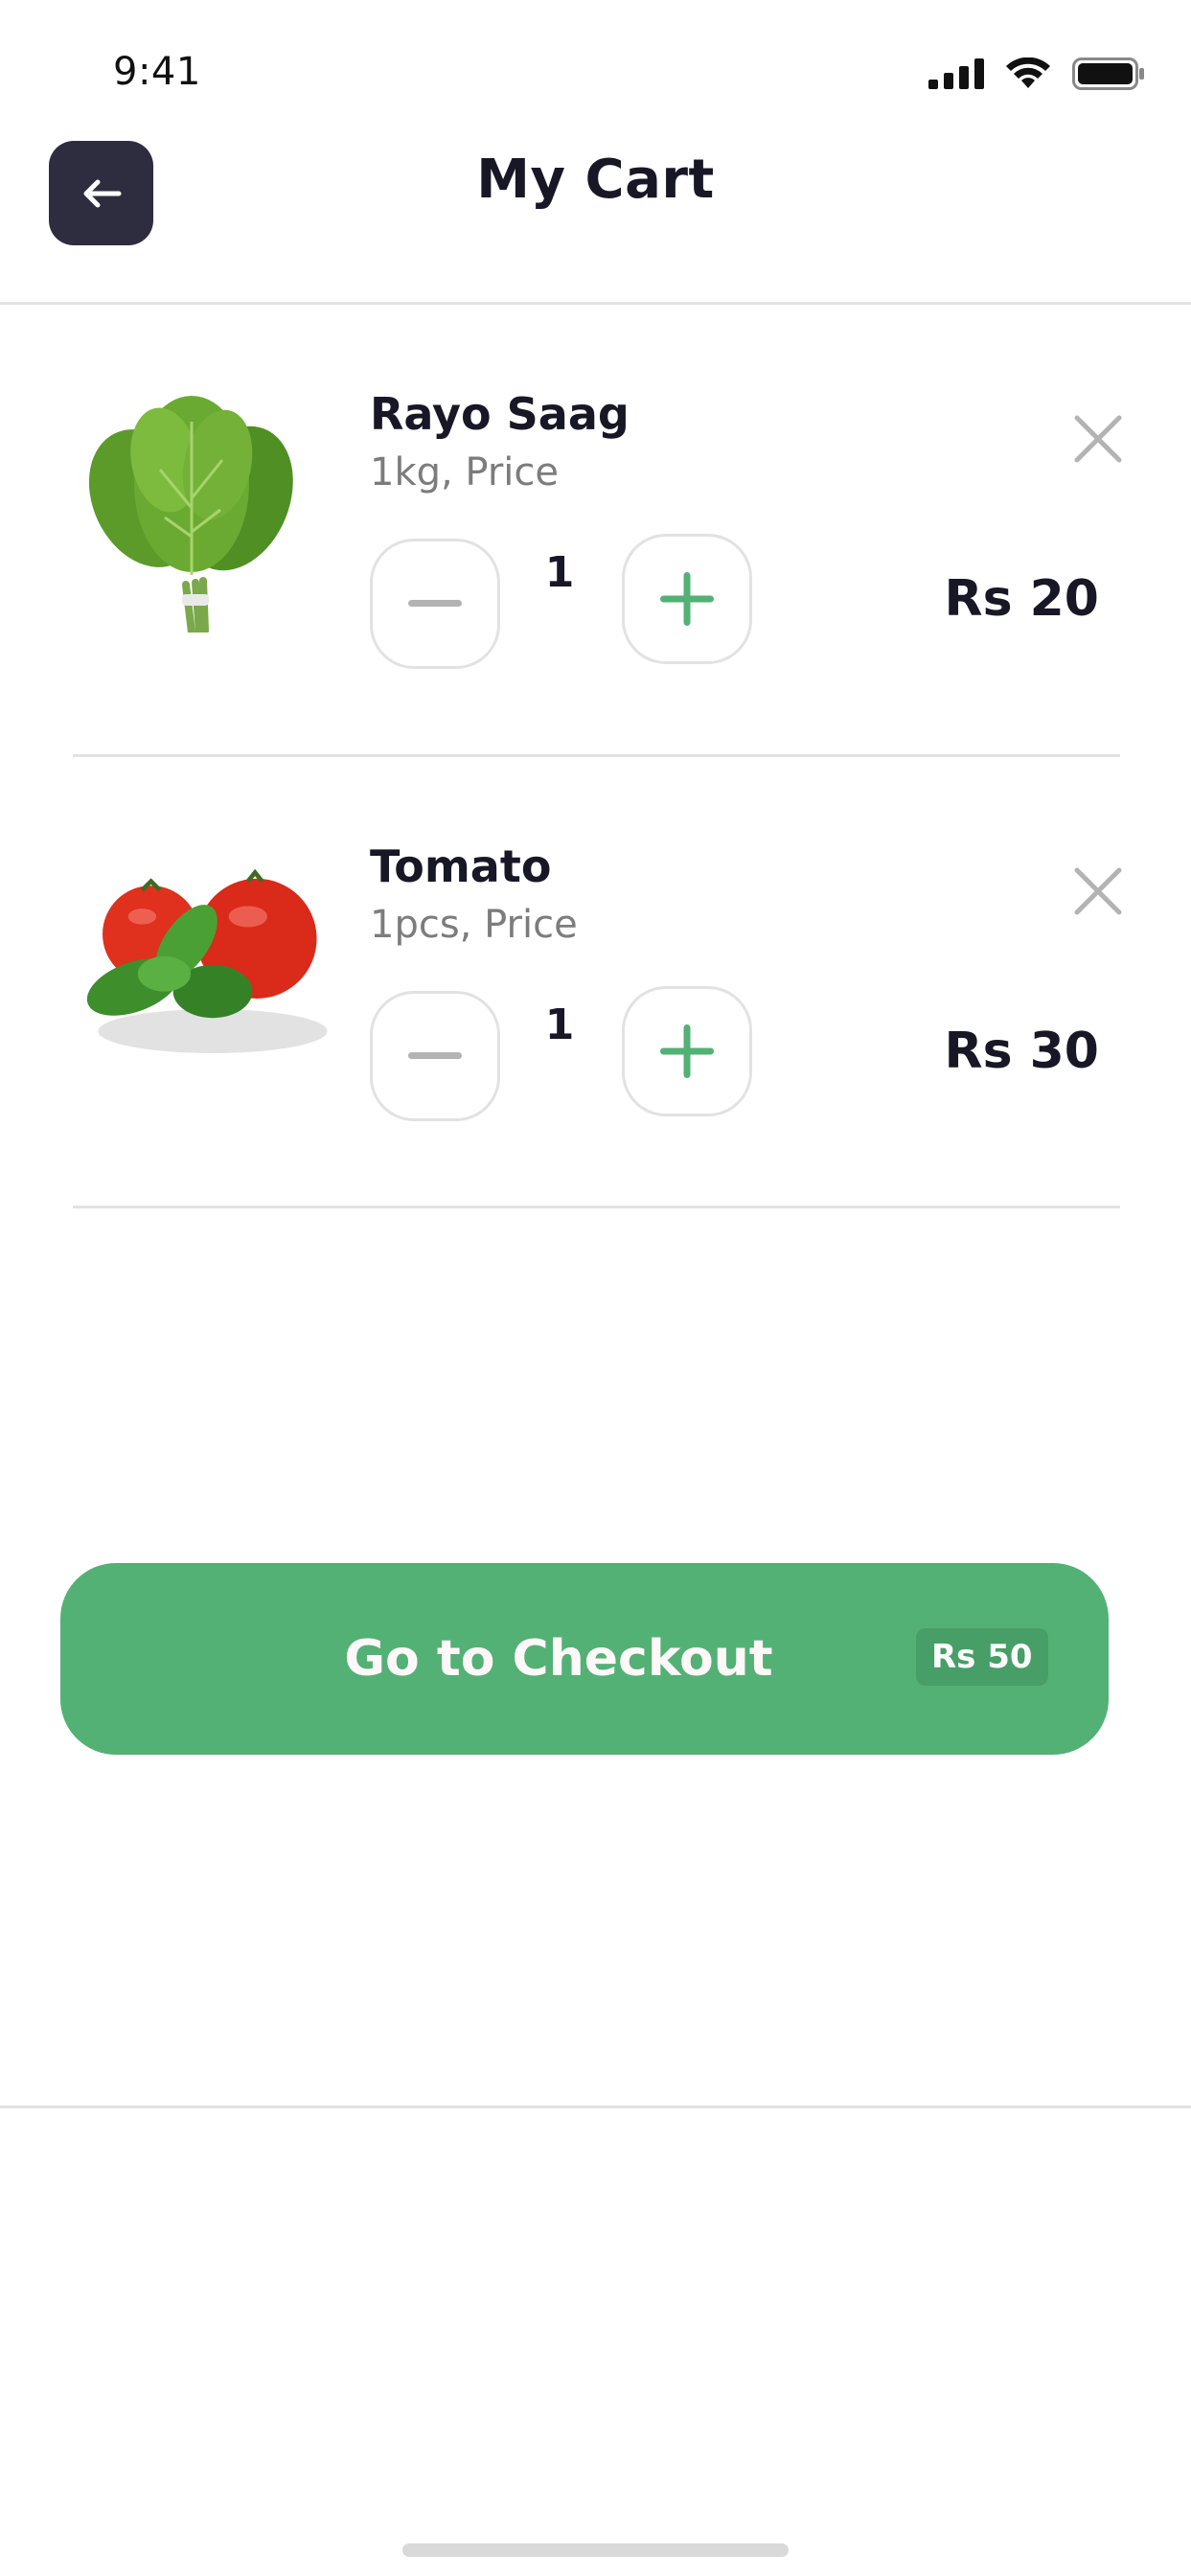 This screenshot has width=1191, height=2576. Describe the element at coordinates (1108, 74) in the screenshot. I see `battery-icon` at that location.